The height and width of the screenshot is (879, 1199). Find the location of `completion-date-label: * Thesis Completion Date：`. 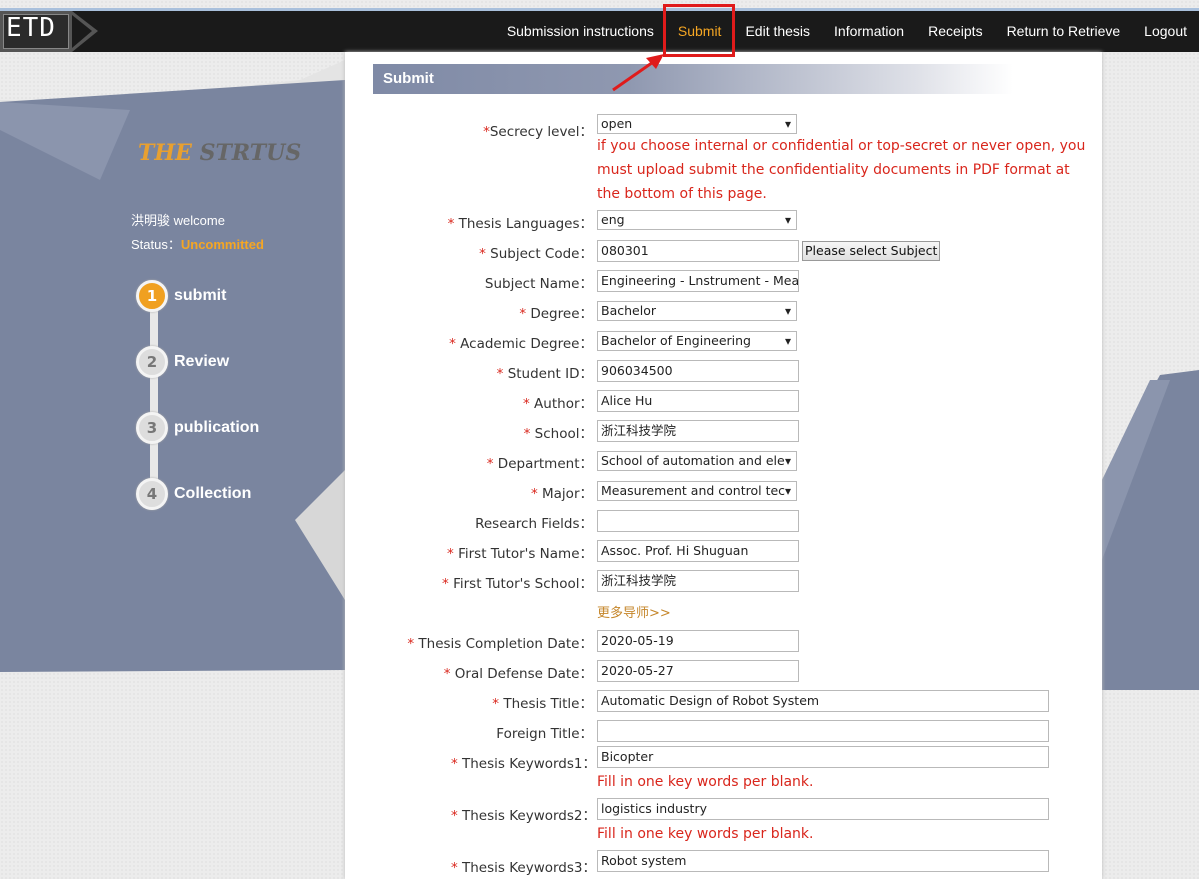

completion-date-label: * Thesis Completion Date： is located at coordinates (500, 644).